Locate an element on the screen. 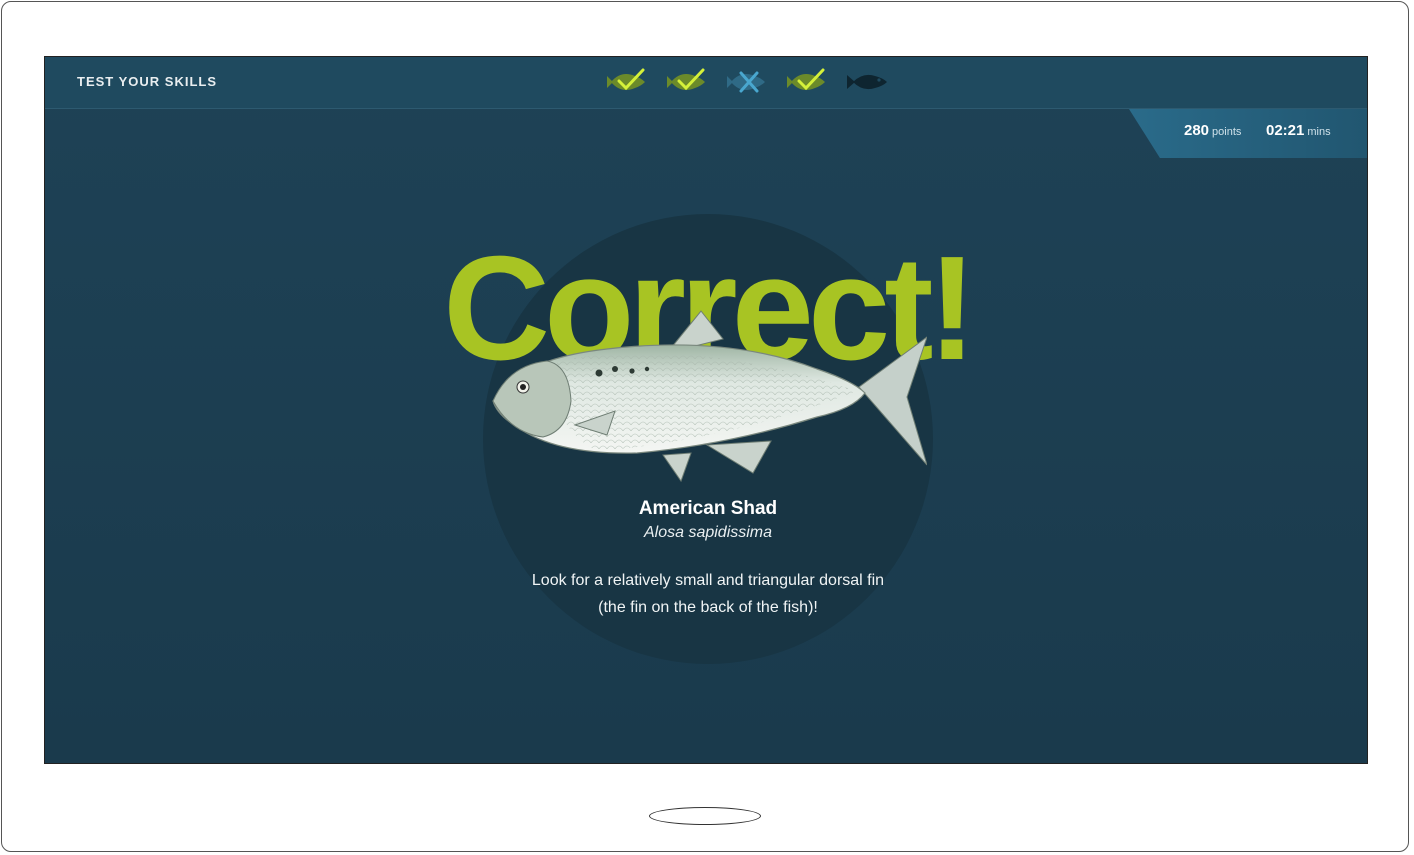 This screenshot has height=855, width=1414. time-value: 02:21 is located at coordinates (1285, 130).